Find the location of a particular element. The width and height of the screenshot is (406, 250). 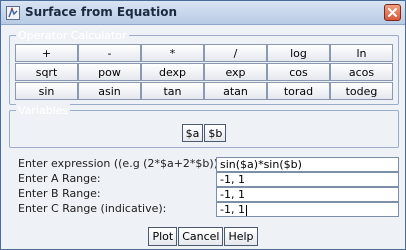

dialog-action-buttons: Plot Cancel Help is located at coordinates (203, 236).